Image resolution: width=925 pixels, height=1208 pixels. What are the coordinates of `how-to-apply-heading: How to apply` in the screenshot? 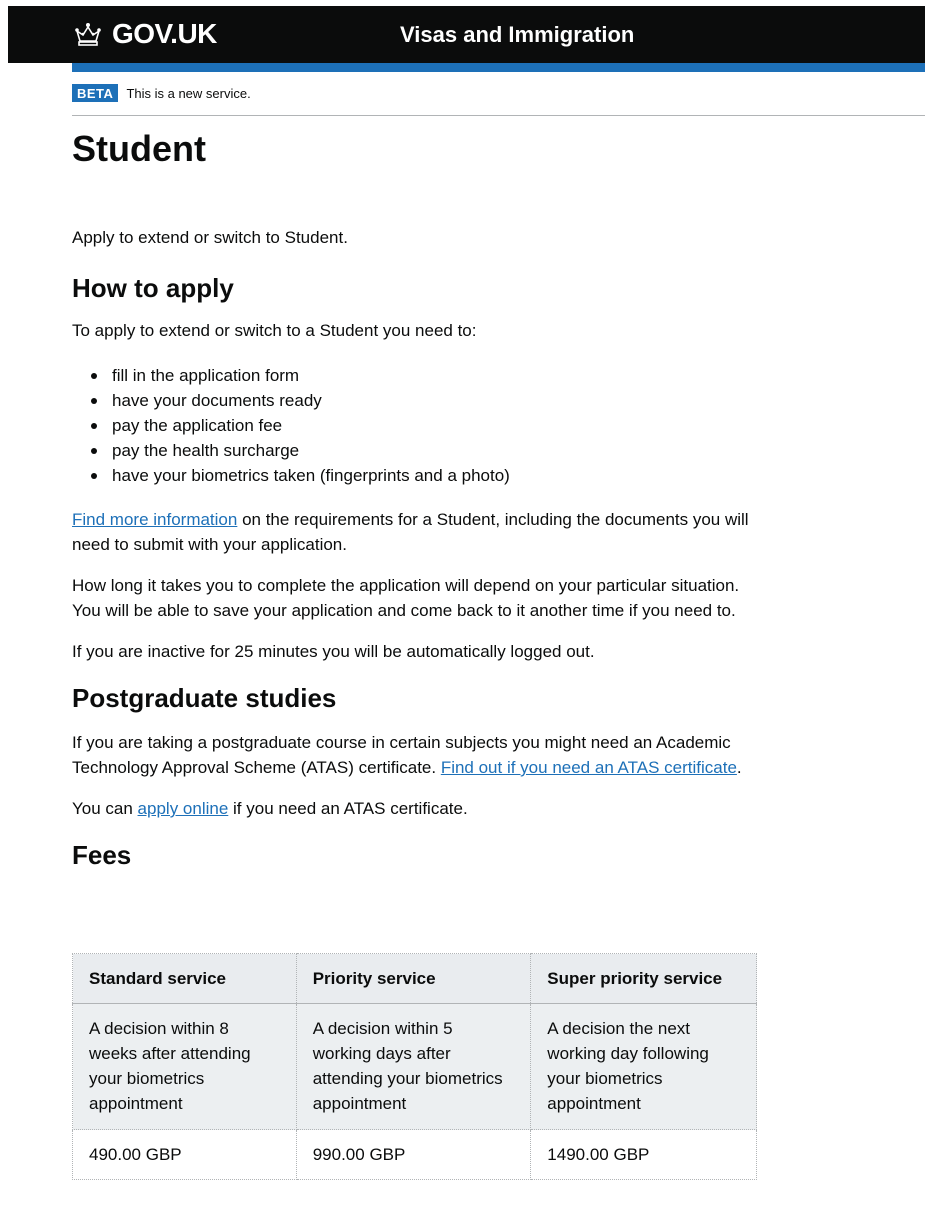 It's located at (153, 288).